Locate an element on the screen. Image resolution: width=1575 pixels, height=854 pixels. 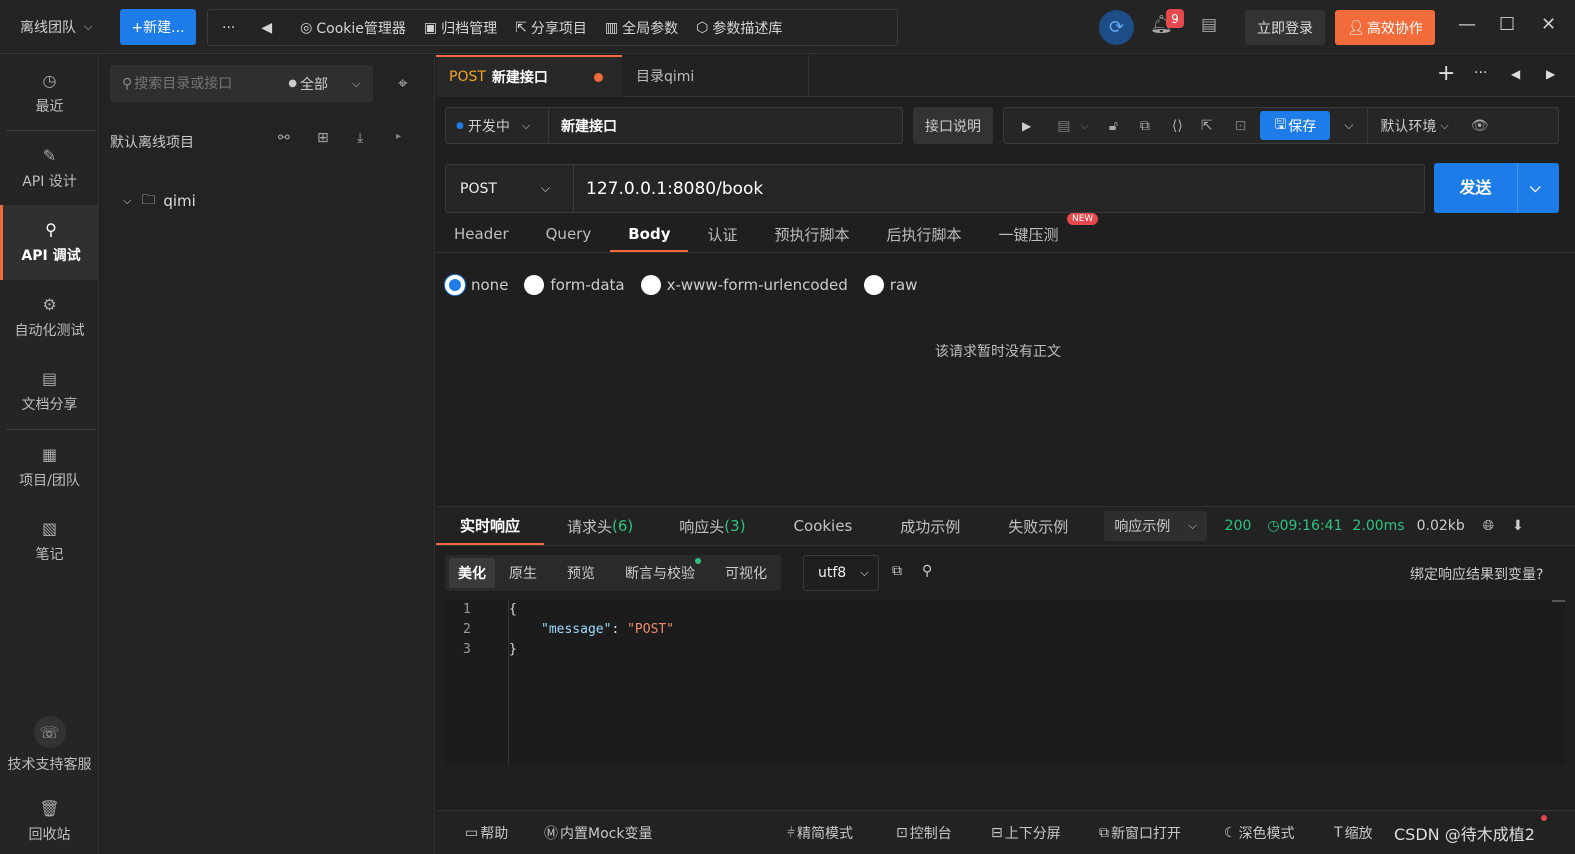
tab-auth: 认证 is located at coordinates (722, 234).